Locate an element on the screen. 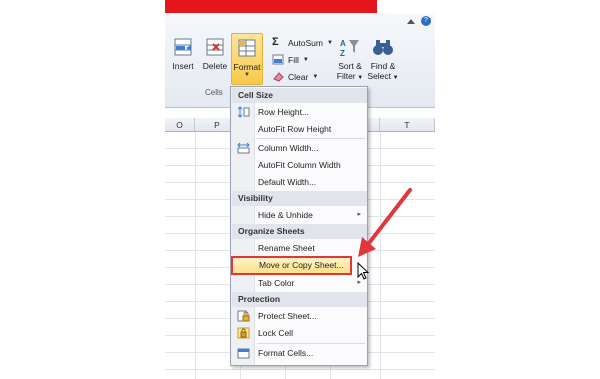  autosum-dropdown-icon: ▼ is located at coordinates (329, 42).